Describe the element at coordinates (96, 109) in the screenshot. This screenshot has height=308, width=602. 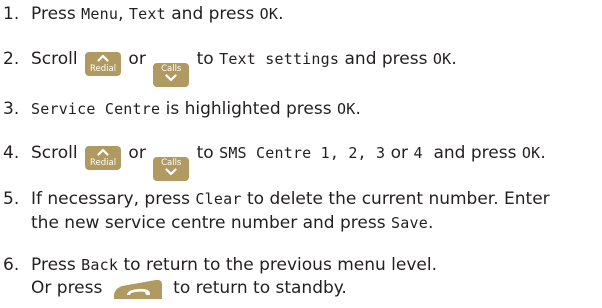
I see `display-text-service-centre: Service Centre` at that location.